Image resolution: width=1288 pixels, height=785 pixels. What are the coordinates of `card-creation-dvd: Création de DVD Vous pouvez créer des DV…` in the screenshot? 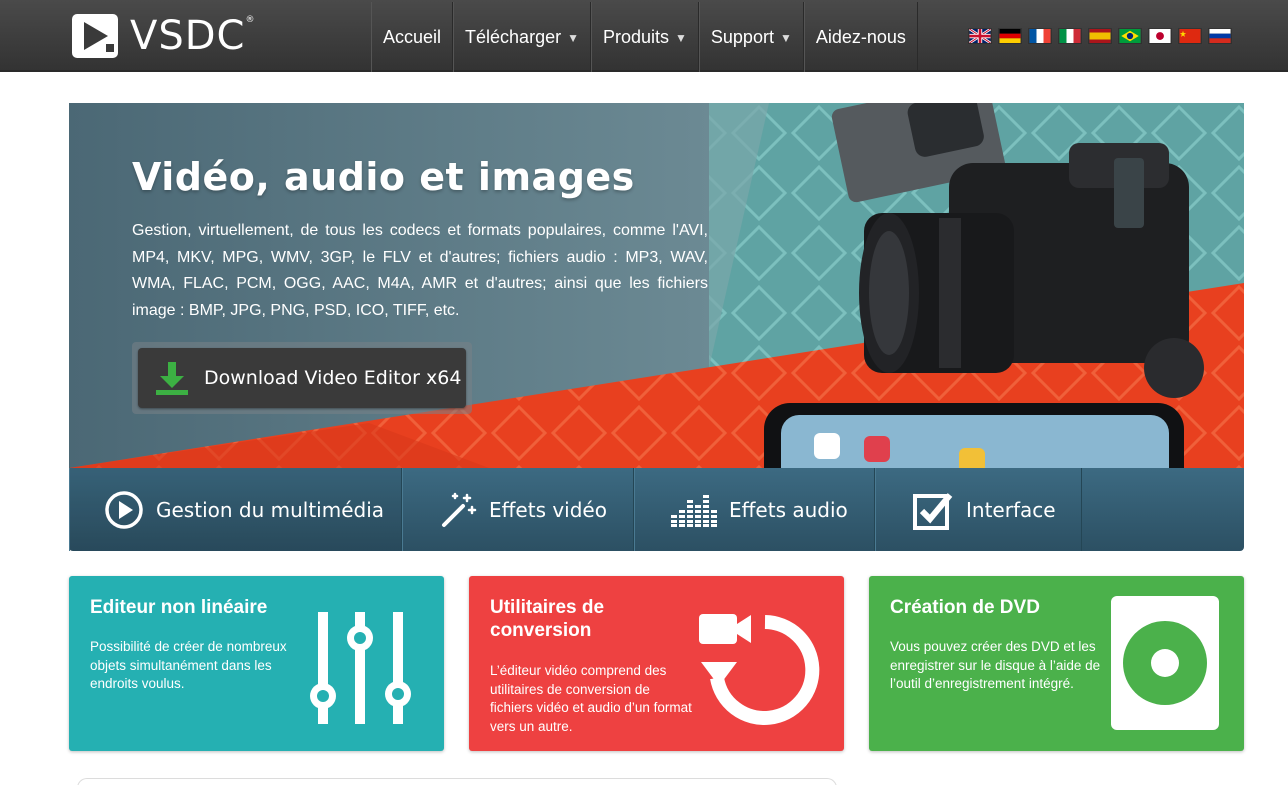 It's located at (1056, 663).